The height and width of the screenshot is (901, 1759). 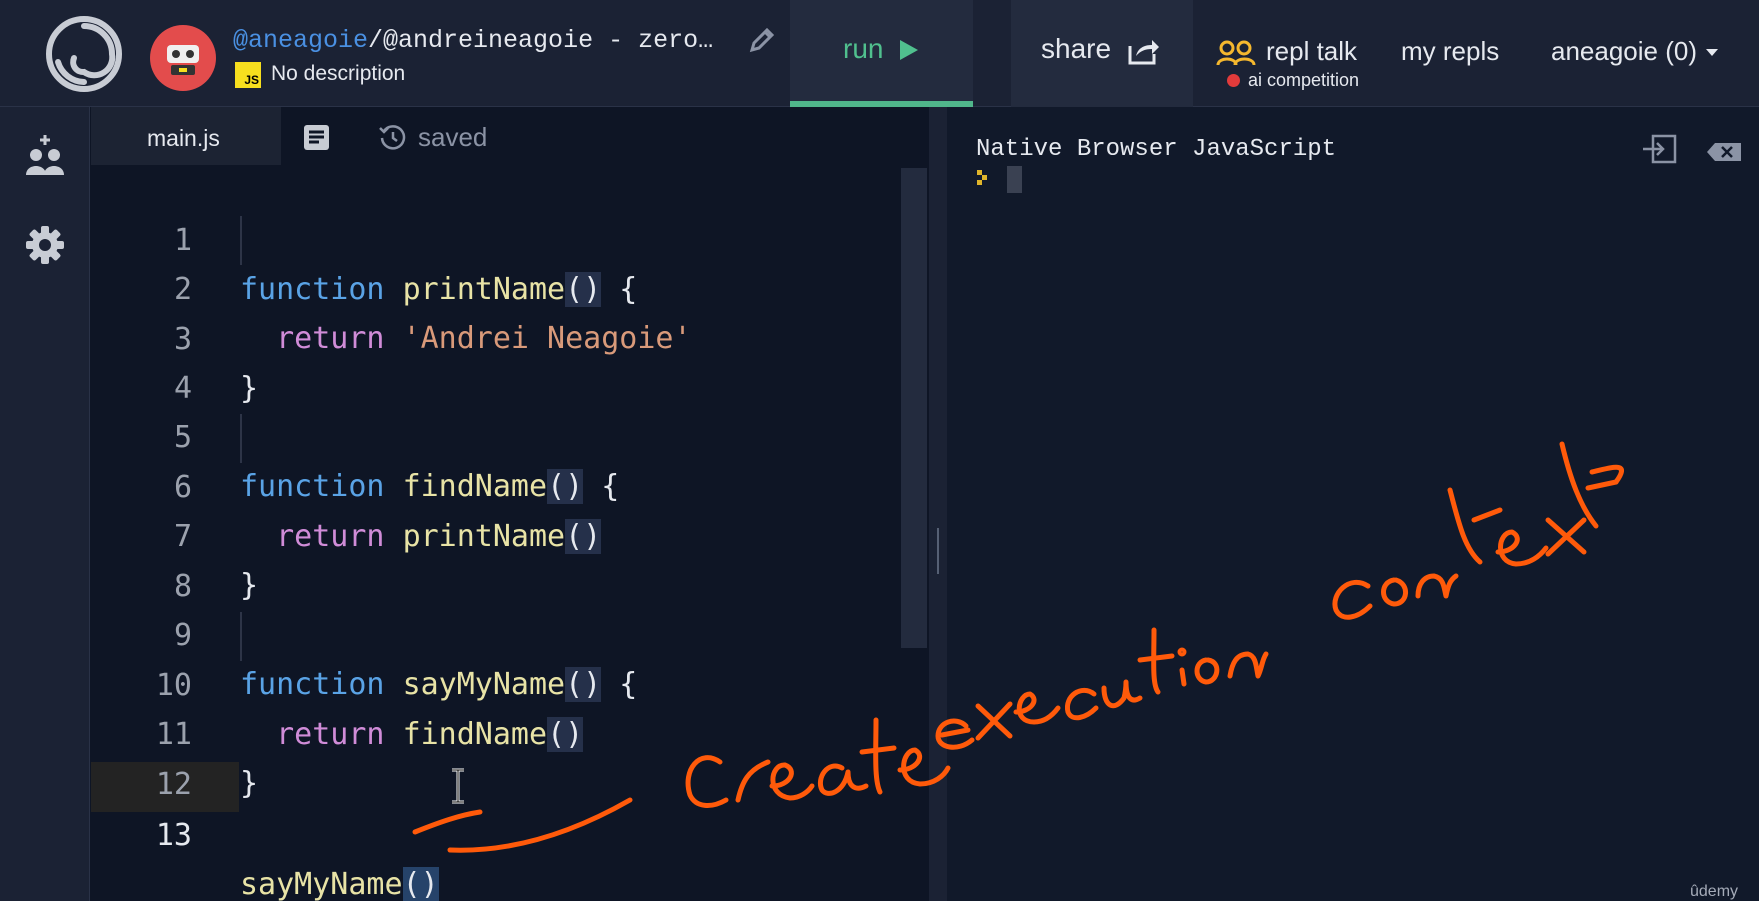 What do you see at coordinates (914, 408) in the screenshot?
I see `editor-scrollbar` at bounding box center [914, 408].